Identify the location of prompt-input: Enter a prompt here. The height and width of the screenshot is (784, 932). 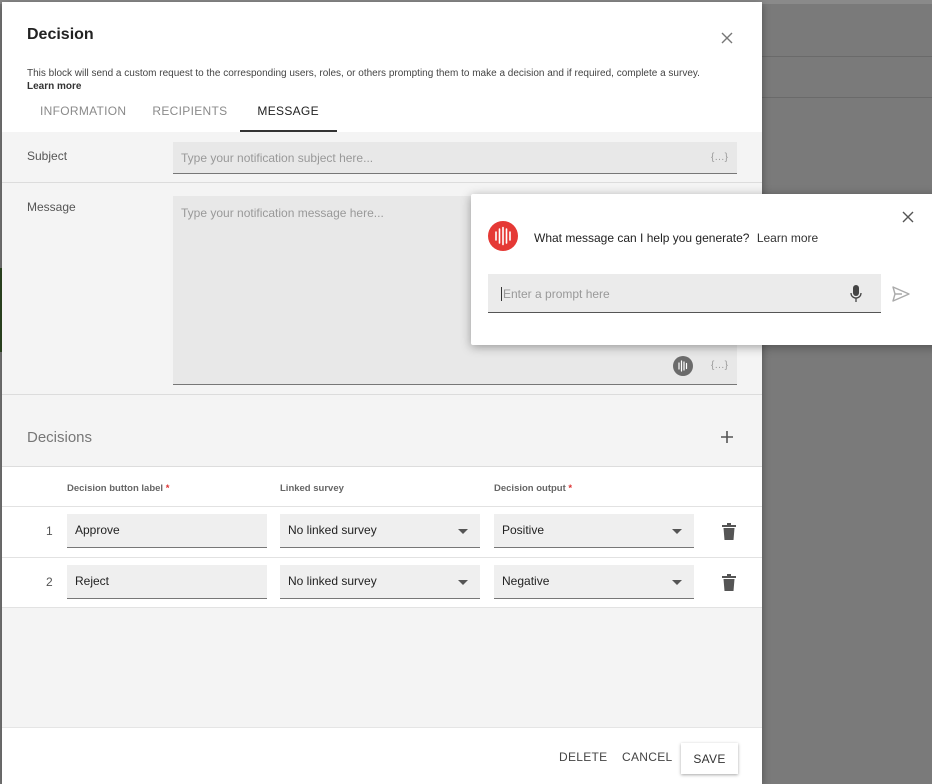
(684, 293).